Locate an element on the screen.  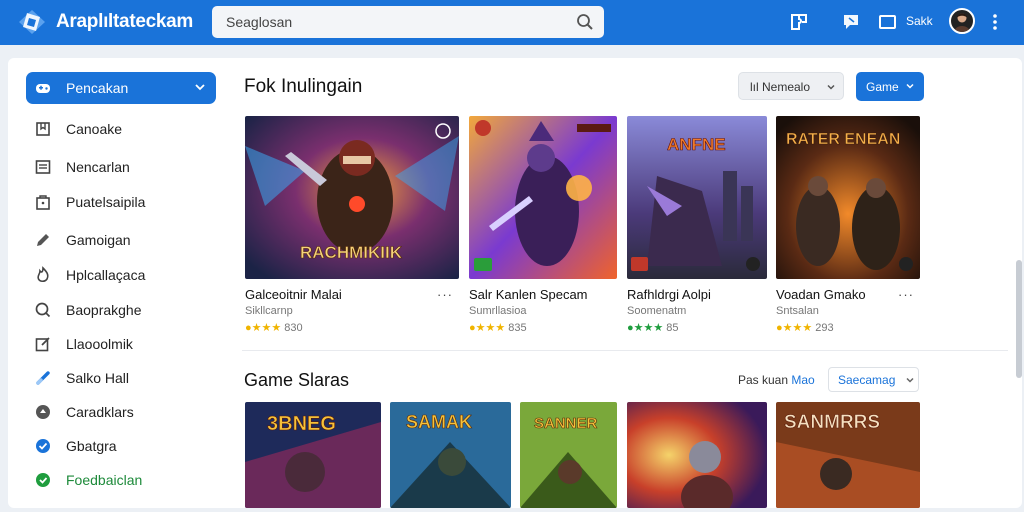
card-rating: ●★★★ 293 is located at coordinates (805, 328).